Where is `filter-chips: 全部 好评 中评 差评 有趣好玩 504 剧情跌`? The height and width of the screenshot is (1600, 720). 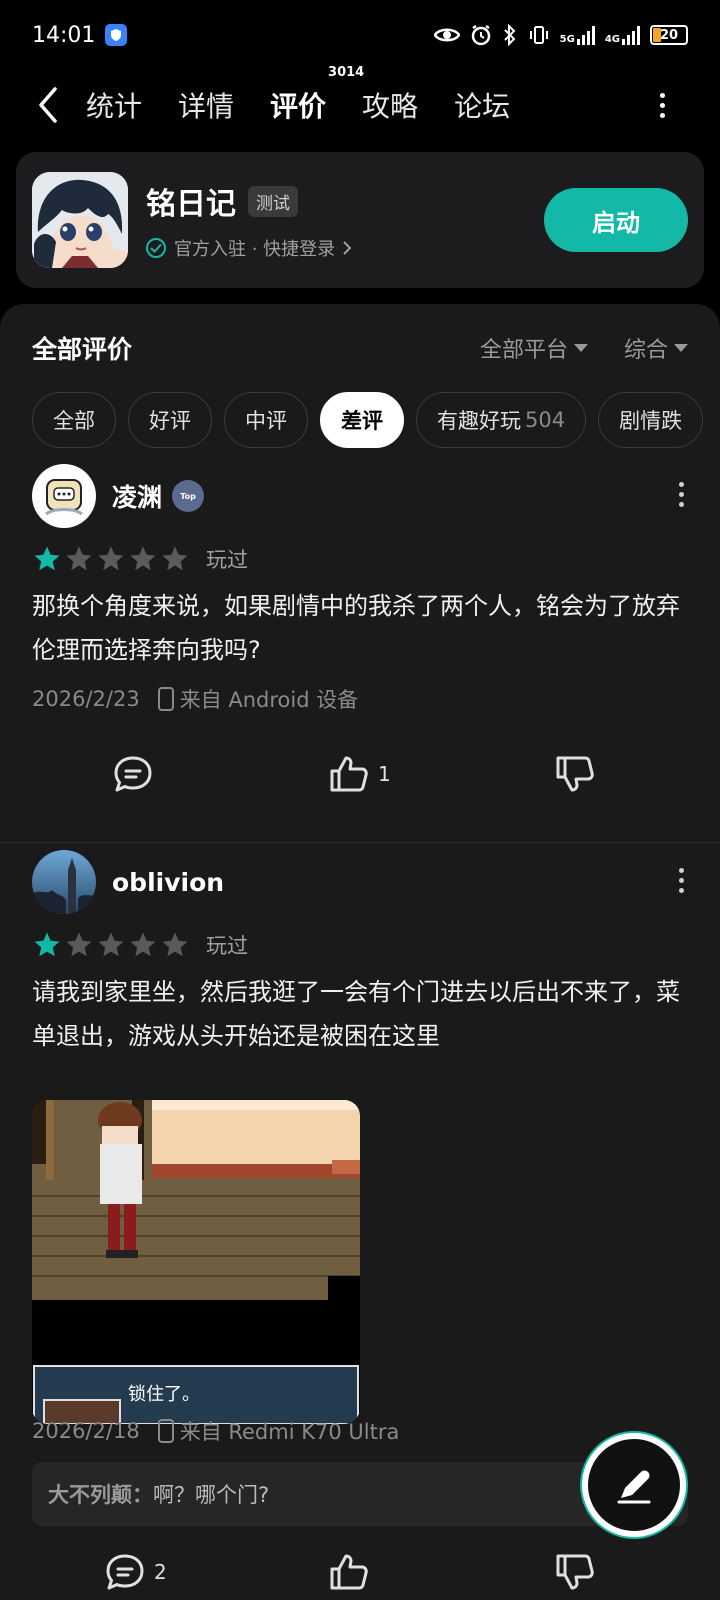 filter-chips: 全部 好评 中评 差评 有趣好玩 504 剧情跌 is located at coordinates (368, 420).